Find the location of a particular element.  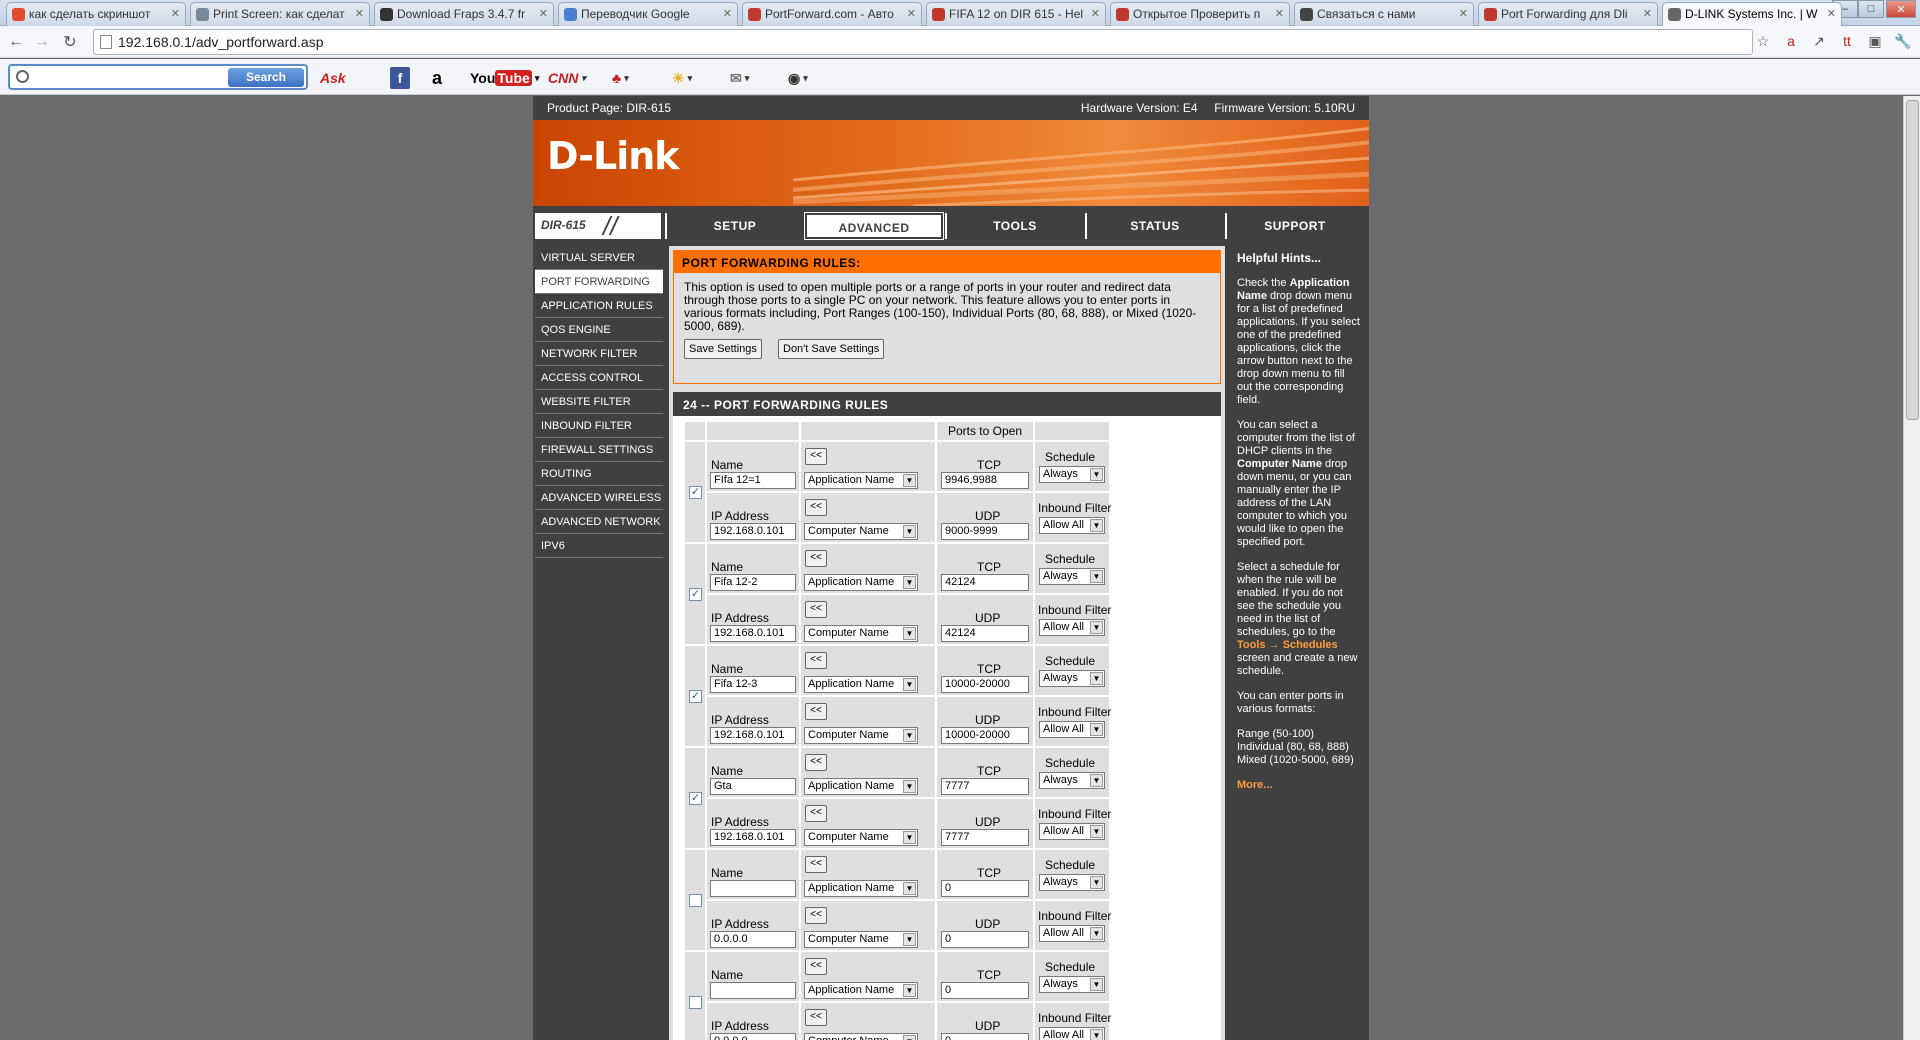

udp-ports-input: 7777 is located at coordinates (985, 837).